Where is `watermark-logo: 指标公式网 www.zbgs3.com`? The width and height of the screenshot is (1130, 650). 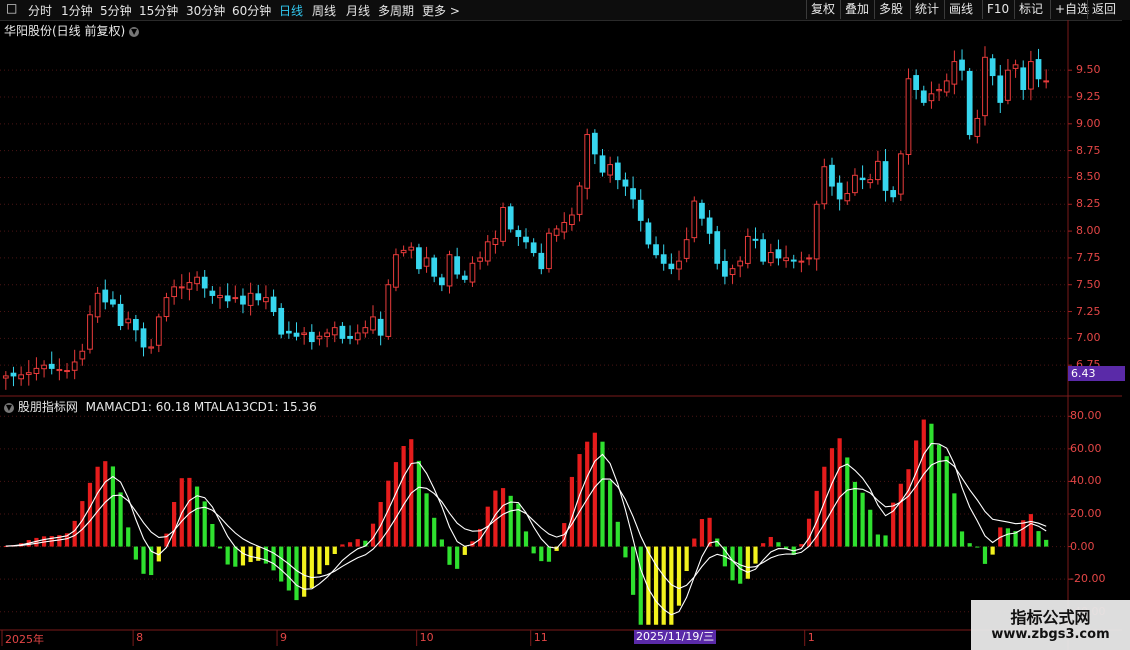 watermark-logo: 指标公式网 www.zbgs3.com is located at coordinates (1050, 625).